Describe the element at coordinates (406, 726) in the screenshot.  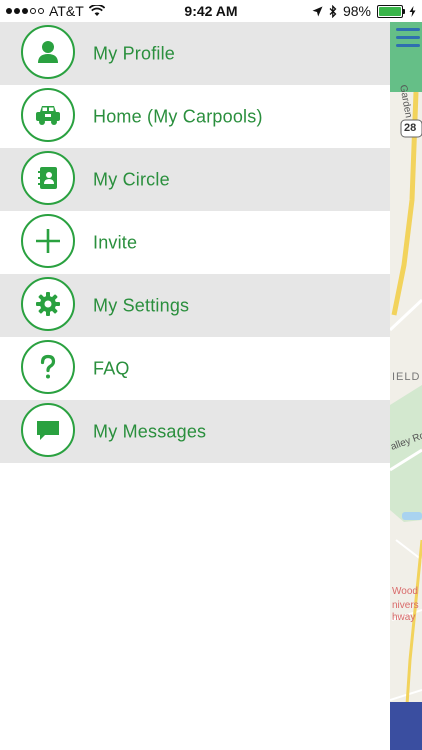
I see `map-bottom-bar` at that location.